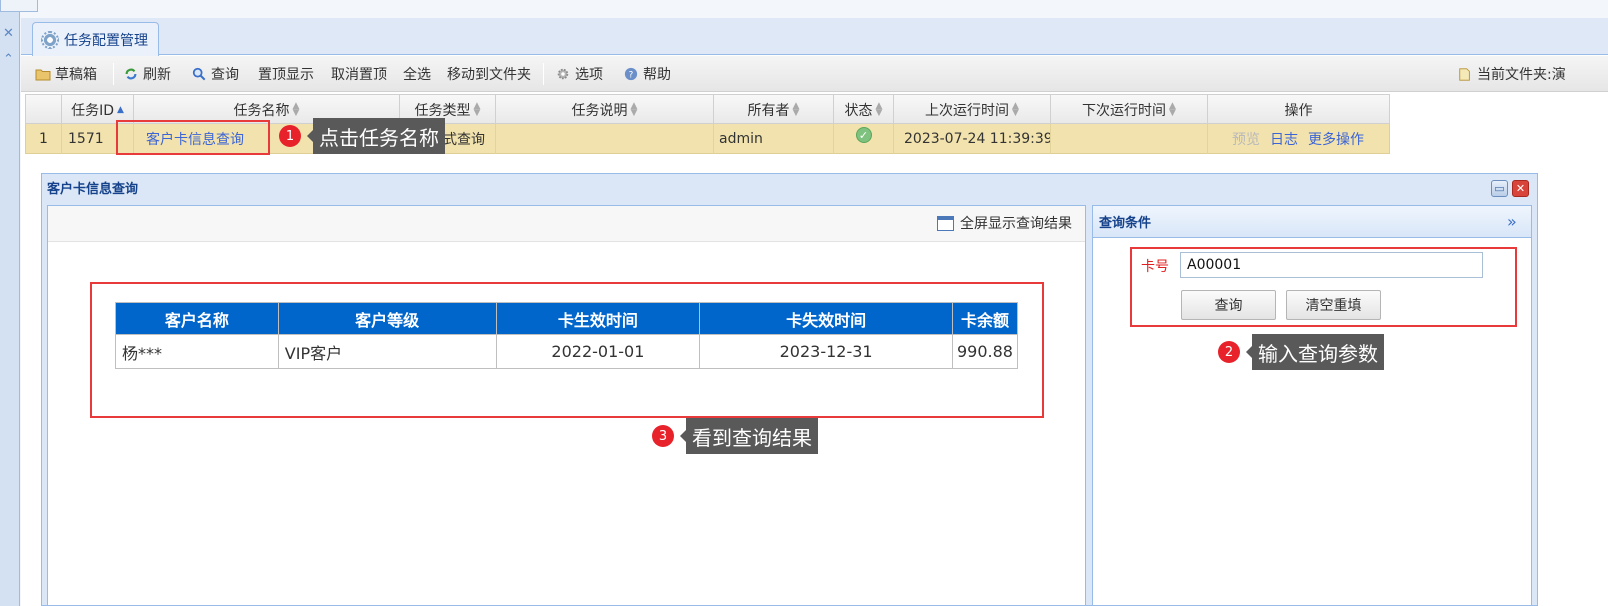 Image resolution: width=1608 pixels, height=606 pixels. Describe the element at coordinates (44, 110) in the screenshot. I see `col-index` at that location.